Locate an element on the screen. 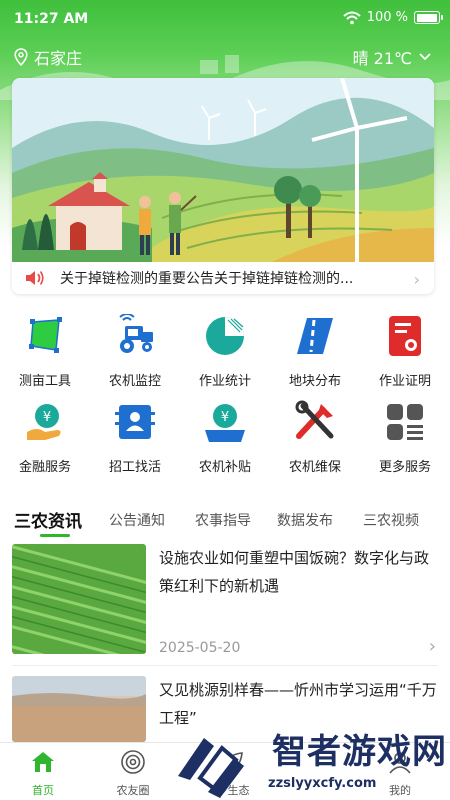 This screenshot has height=800, width=450. shortcut-recruit: 招工找活 is located at coordinates (135, 437).